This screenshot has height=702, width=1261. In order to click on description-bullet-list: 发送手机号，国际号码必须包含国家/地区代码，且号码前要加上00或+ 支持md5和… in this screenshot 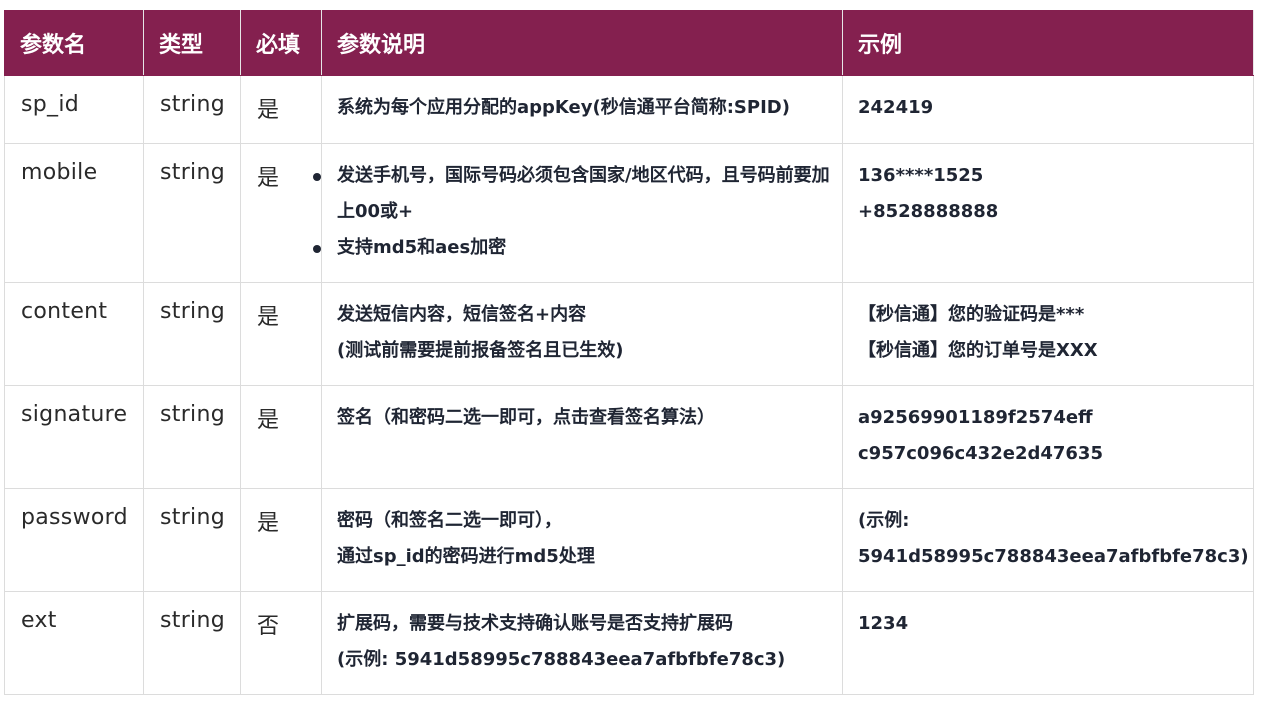, I will do `click(574, 212)`.